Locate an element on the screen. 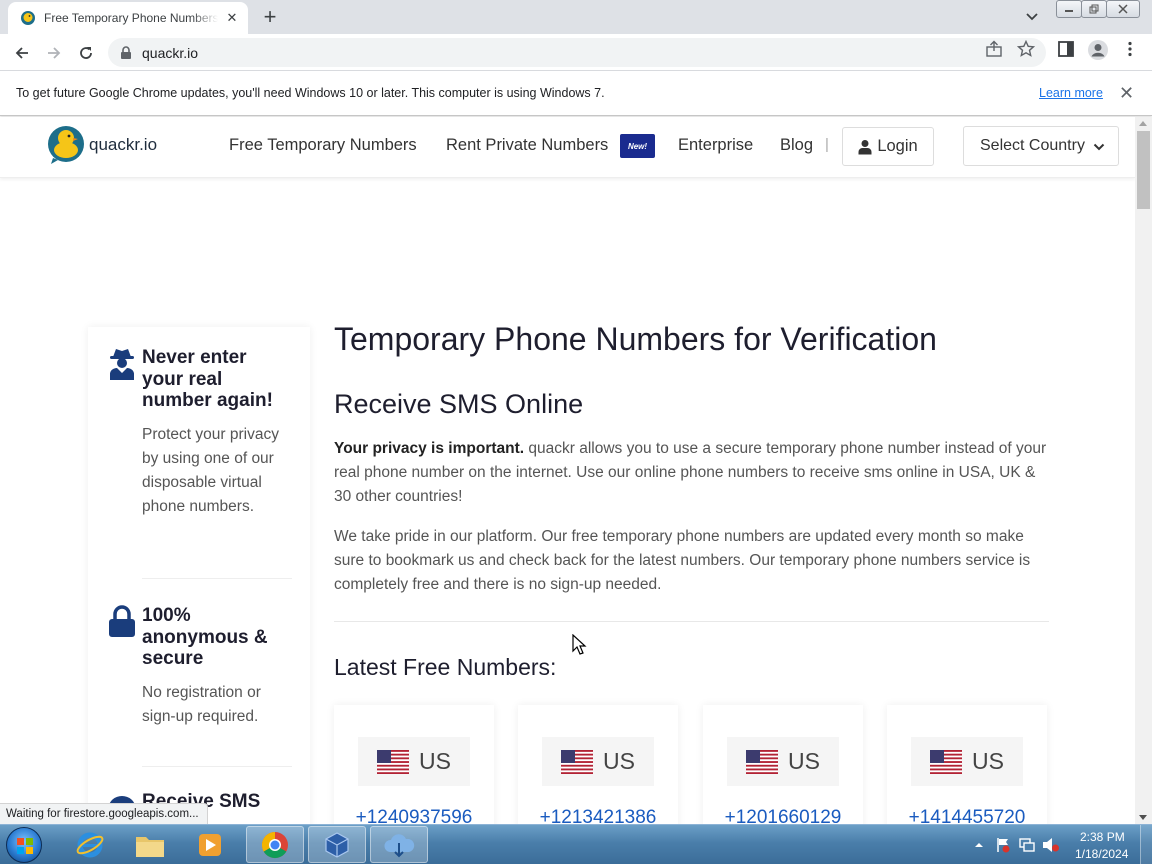  duck-logo-icon is located at coordinates (66, 145).